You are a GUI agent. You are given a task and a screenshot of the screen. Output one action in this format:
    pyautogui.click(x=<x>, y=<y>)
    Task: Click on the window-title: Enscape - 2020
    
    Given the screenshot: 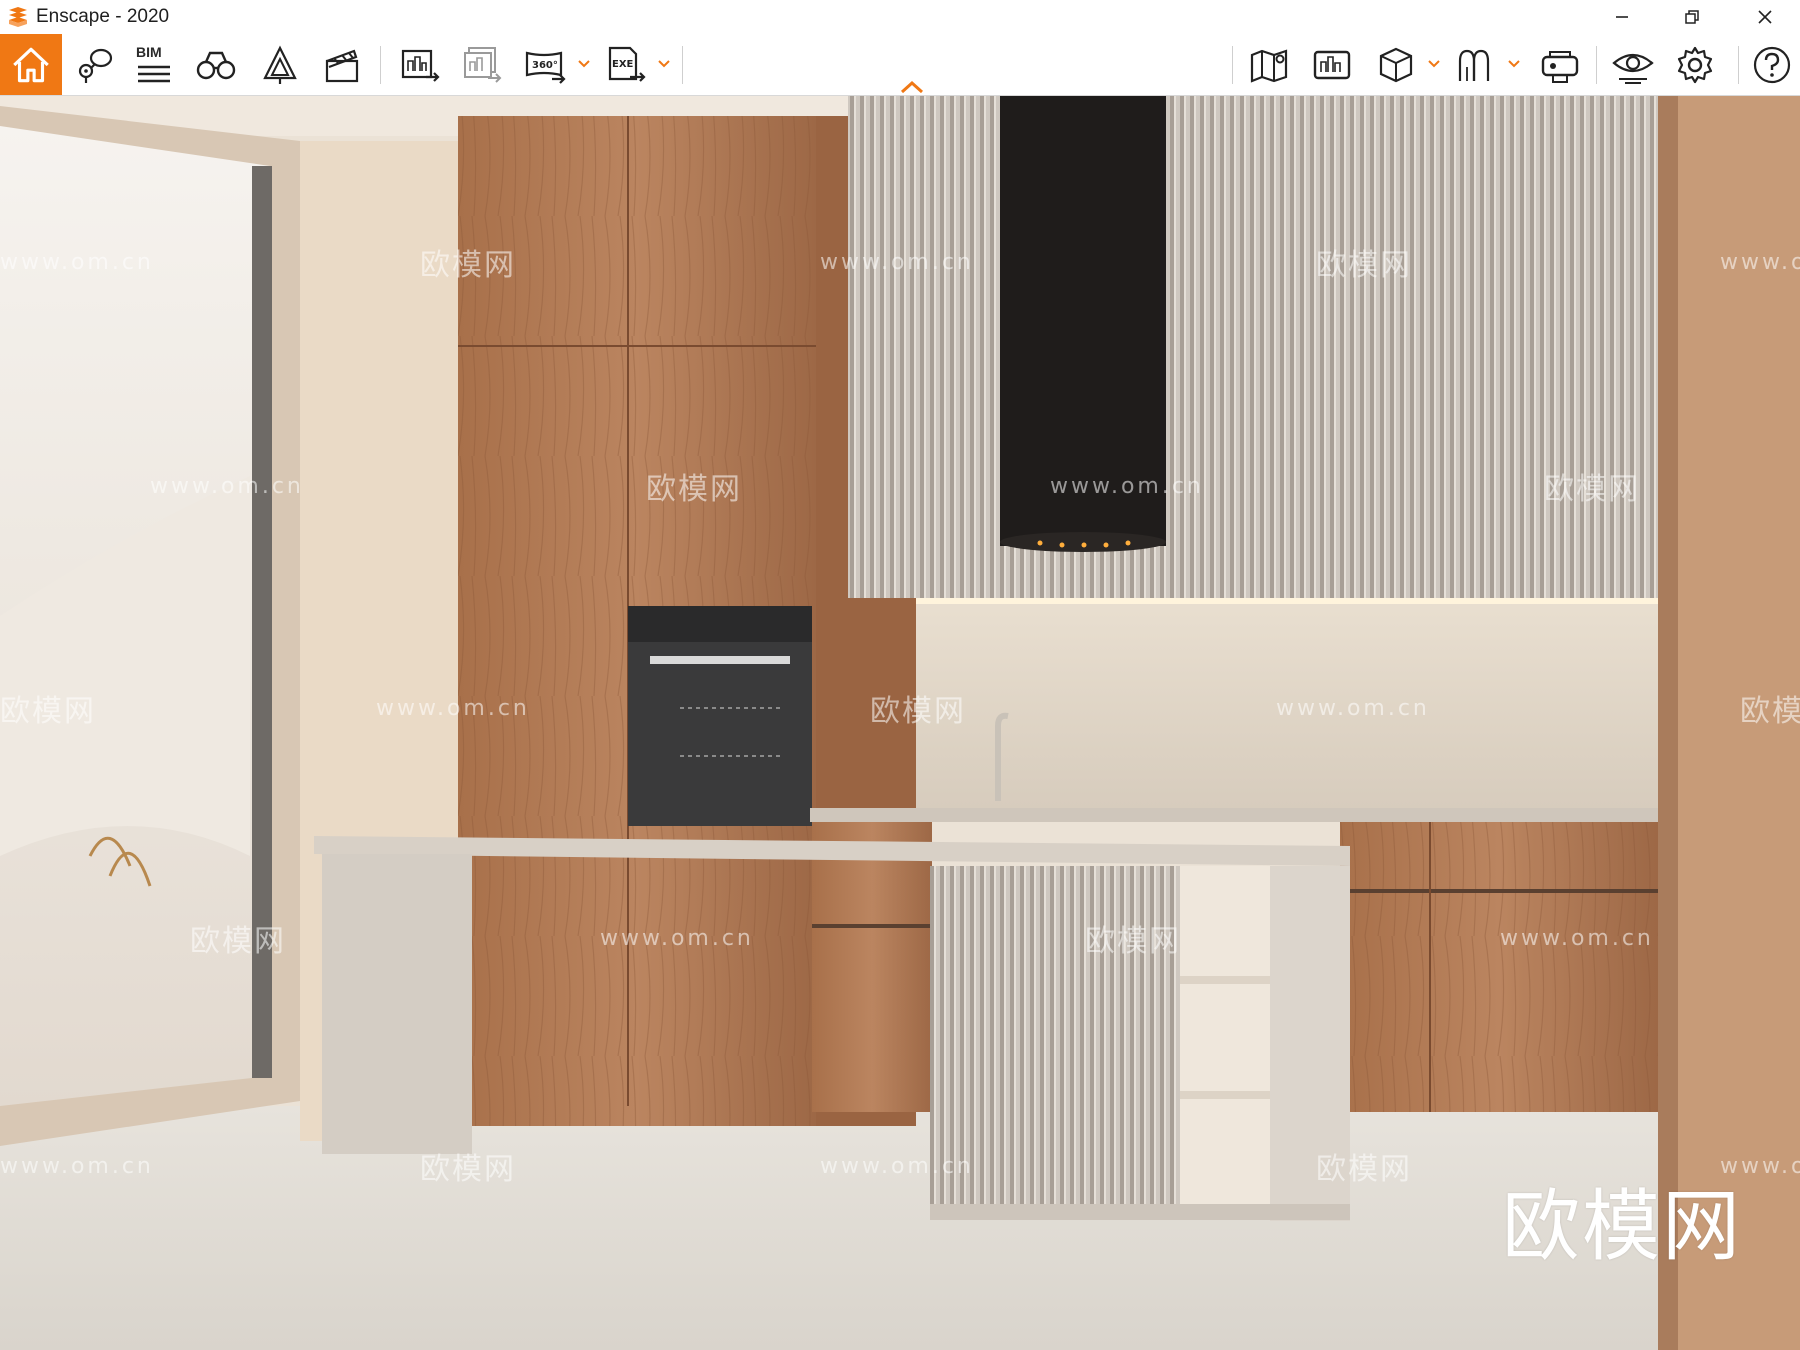 What is the action you would take?
    pyautogui.click(x=103, y=16)
    